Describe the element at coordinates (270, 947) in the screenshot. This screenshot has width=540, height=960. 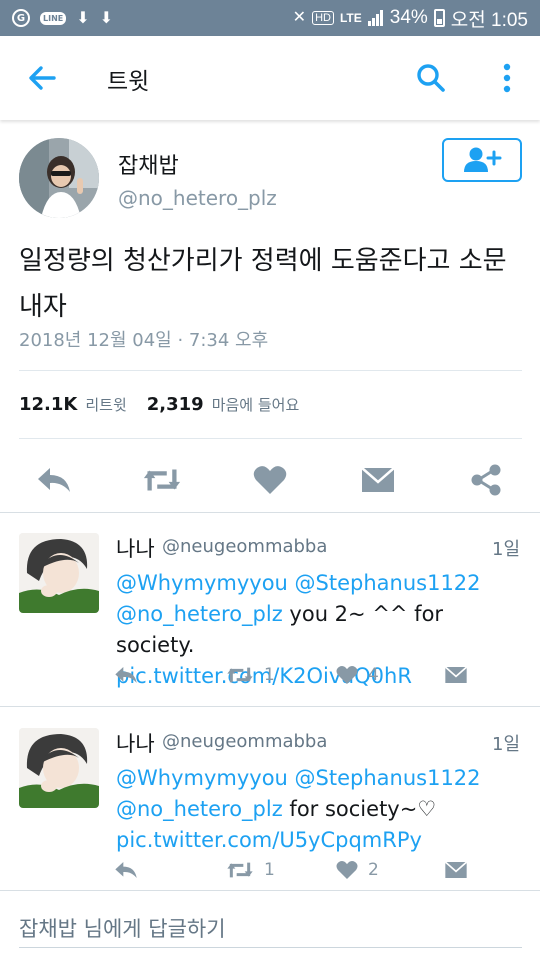
I see `input-underline` at that location.